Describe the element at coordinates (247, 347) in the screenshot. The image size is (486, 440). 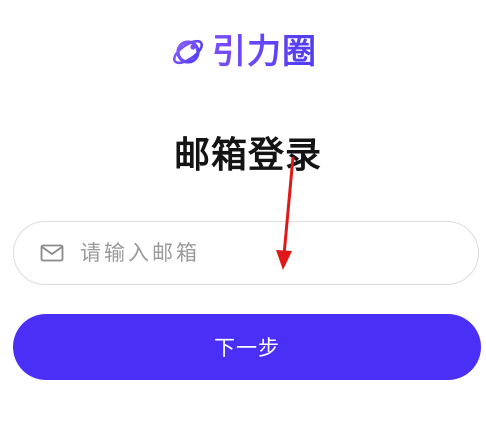
I see `next-button: 下一步` at that location.